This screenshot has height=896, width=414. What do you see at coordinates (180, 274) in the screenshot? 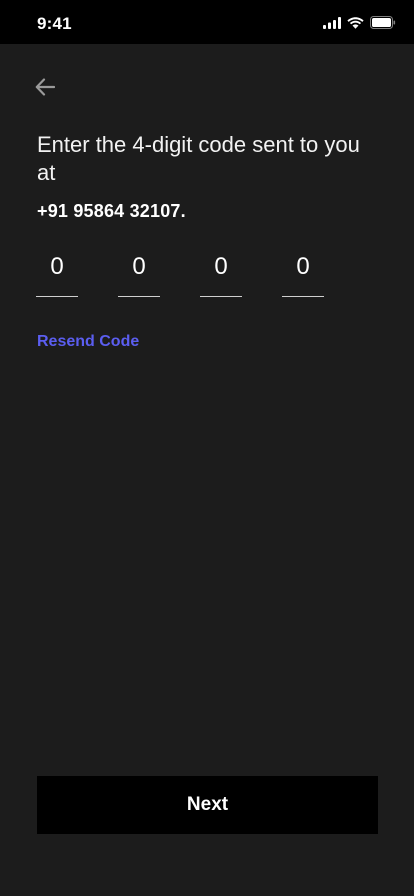
I see `code-input-group` at bounding box center [180, 274].